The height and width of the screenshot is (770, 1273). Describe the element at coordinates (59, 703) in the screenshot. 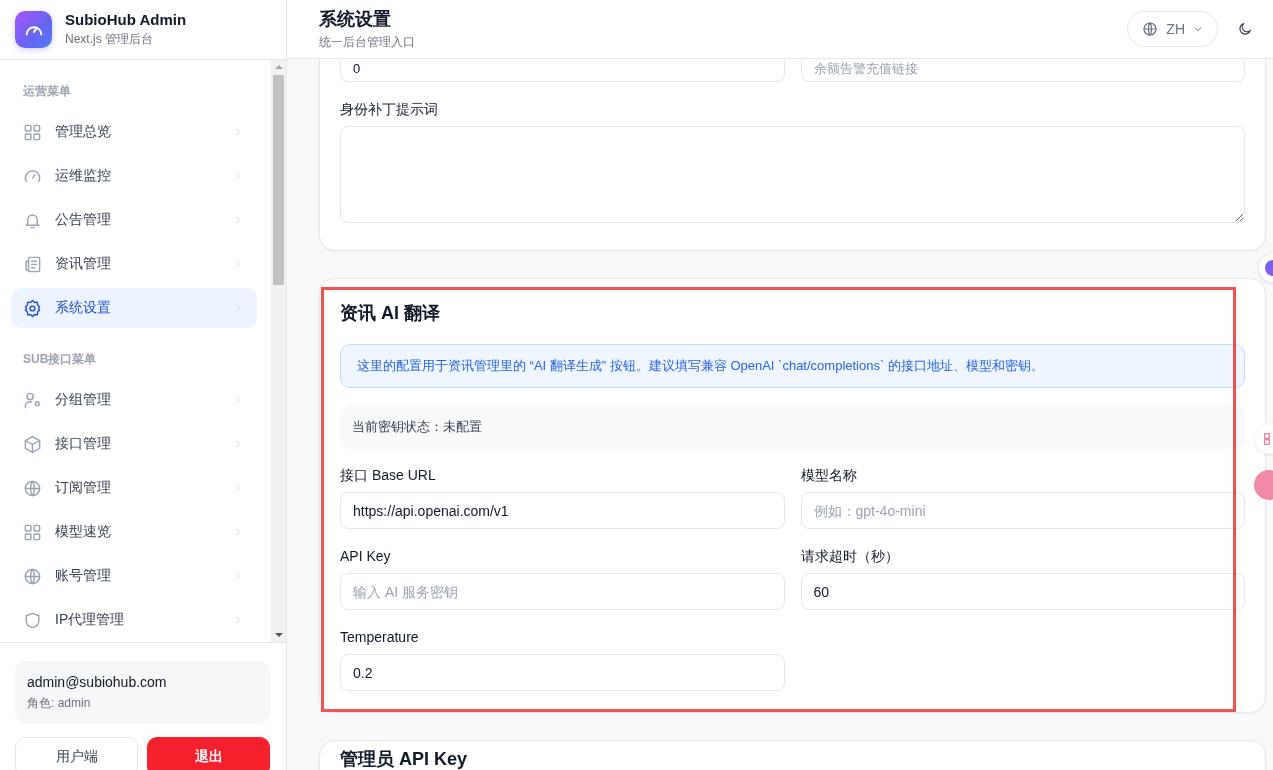

I see `user-role: 角色: admin` at that location.